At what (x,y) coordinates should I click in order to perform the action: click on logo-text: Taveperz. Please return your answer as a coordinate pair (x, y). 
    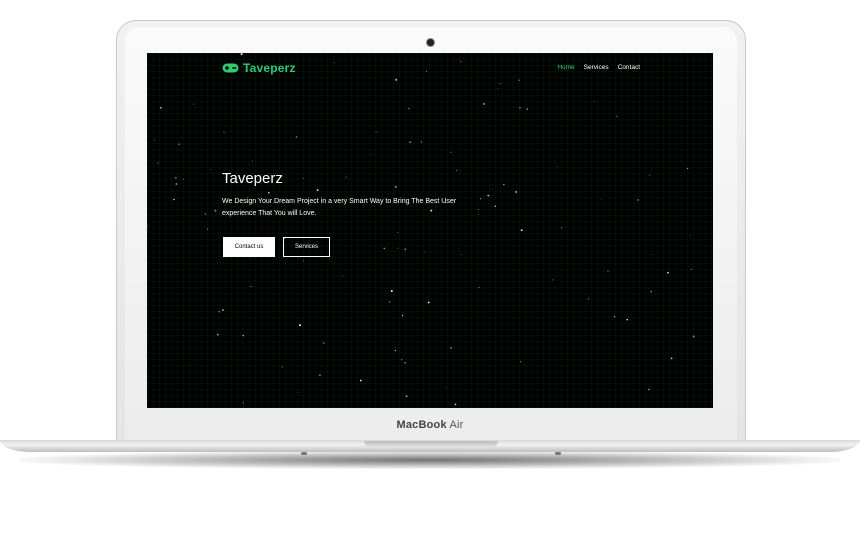
    Looking at the image, I should click on (269, 68).